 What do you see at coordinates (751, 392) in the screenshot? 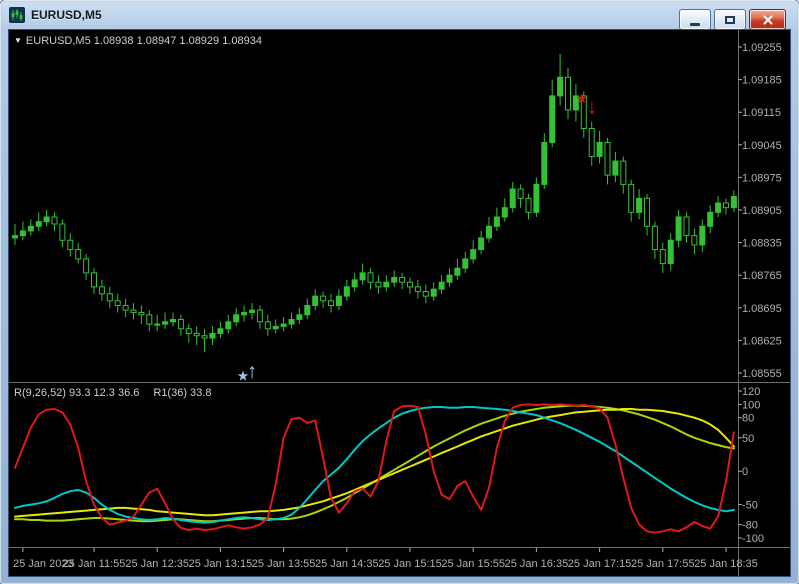
I see `svg-text: 120` at bounding box center [751, 392].